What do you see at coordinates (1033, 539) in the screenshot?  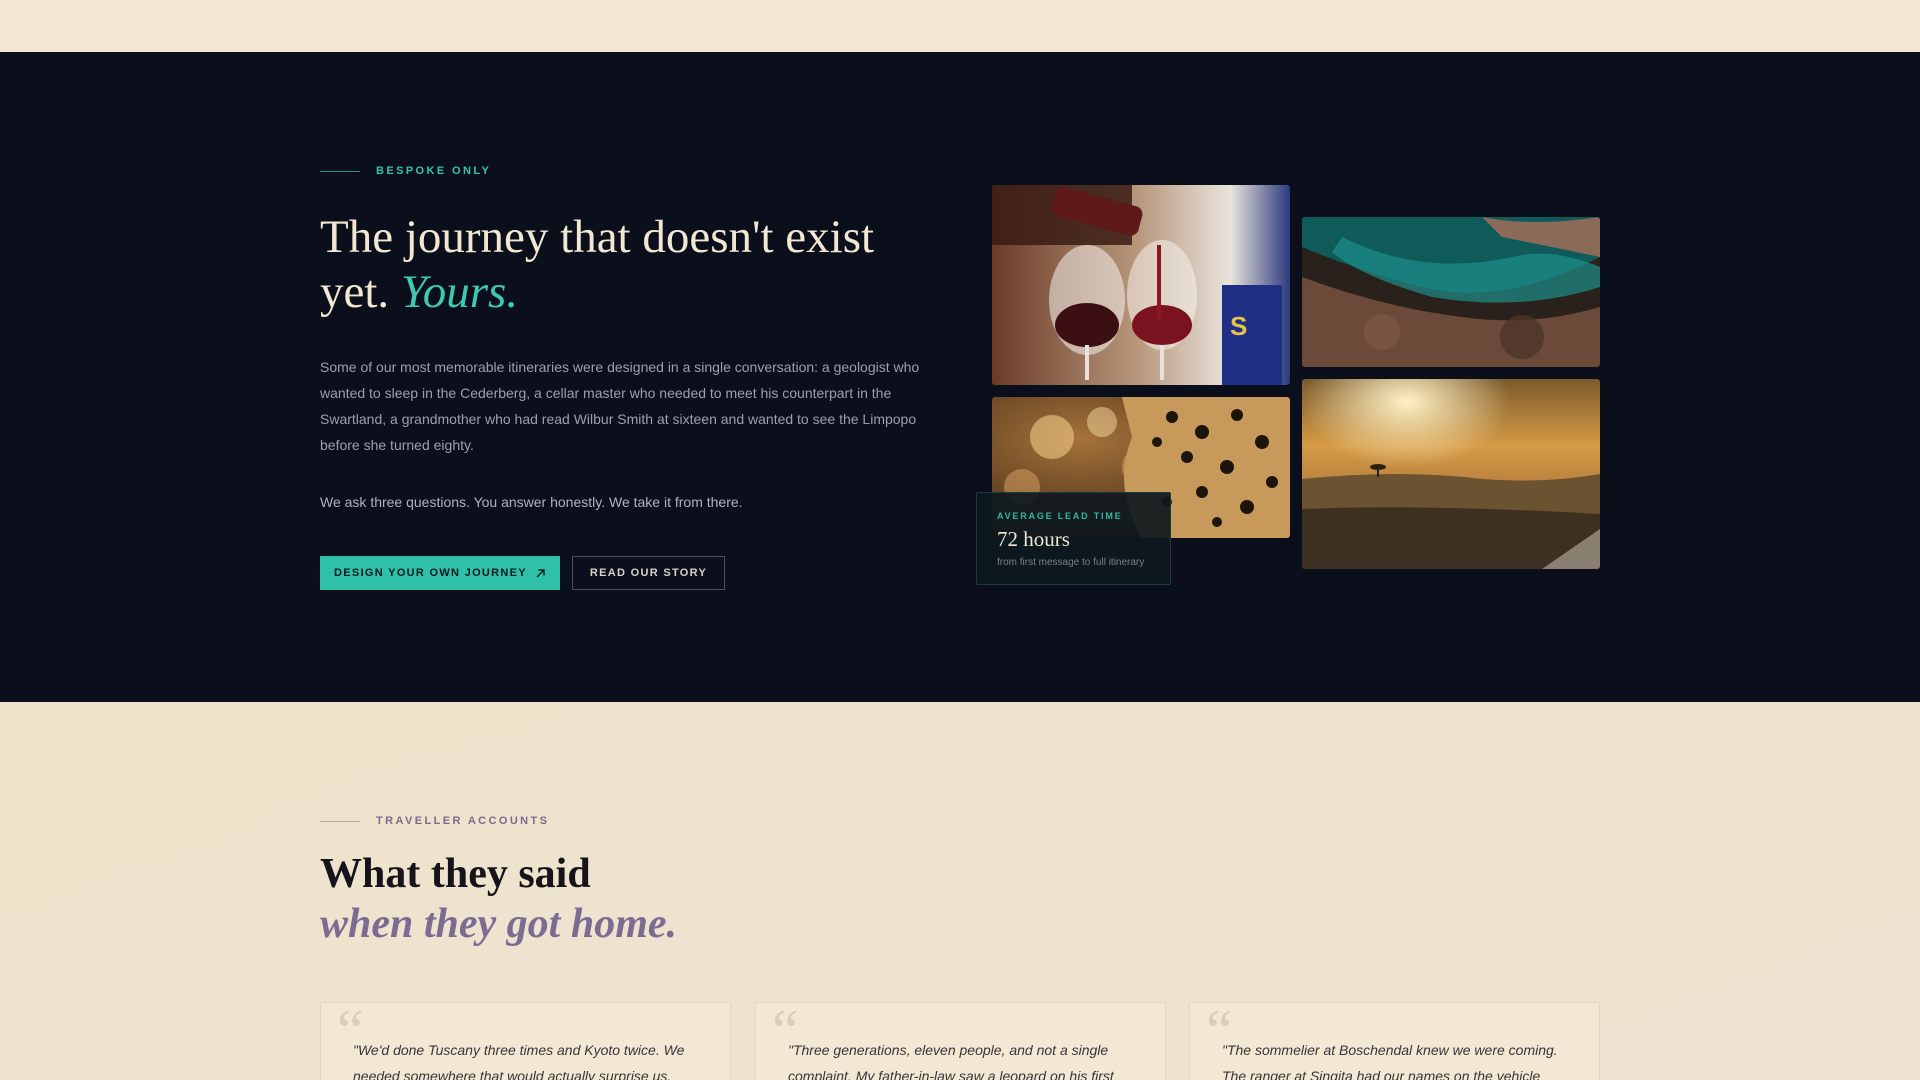 I see `lead-time-value: 72 hours` at bounding box center [1033, 539].